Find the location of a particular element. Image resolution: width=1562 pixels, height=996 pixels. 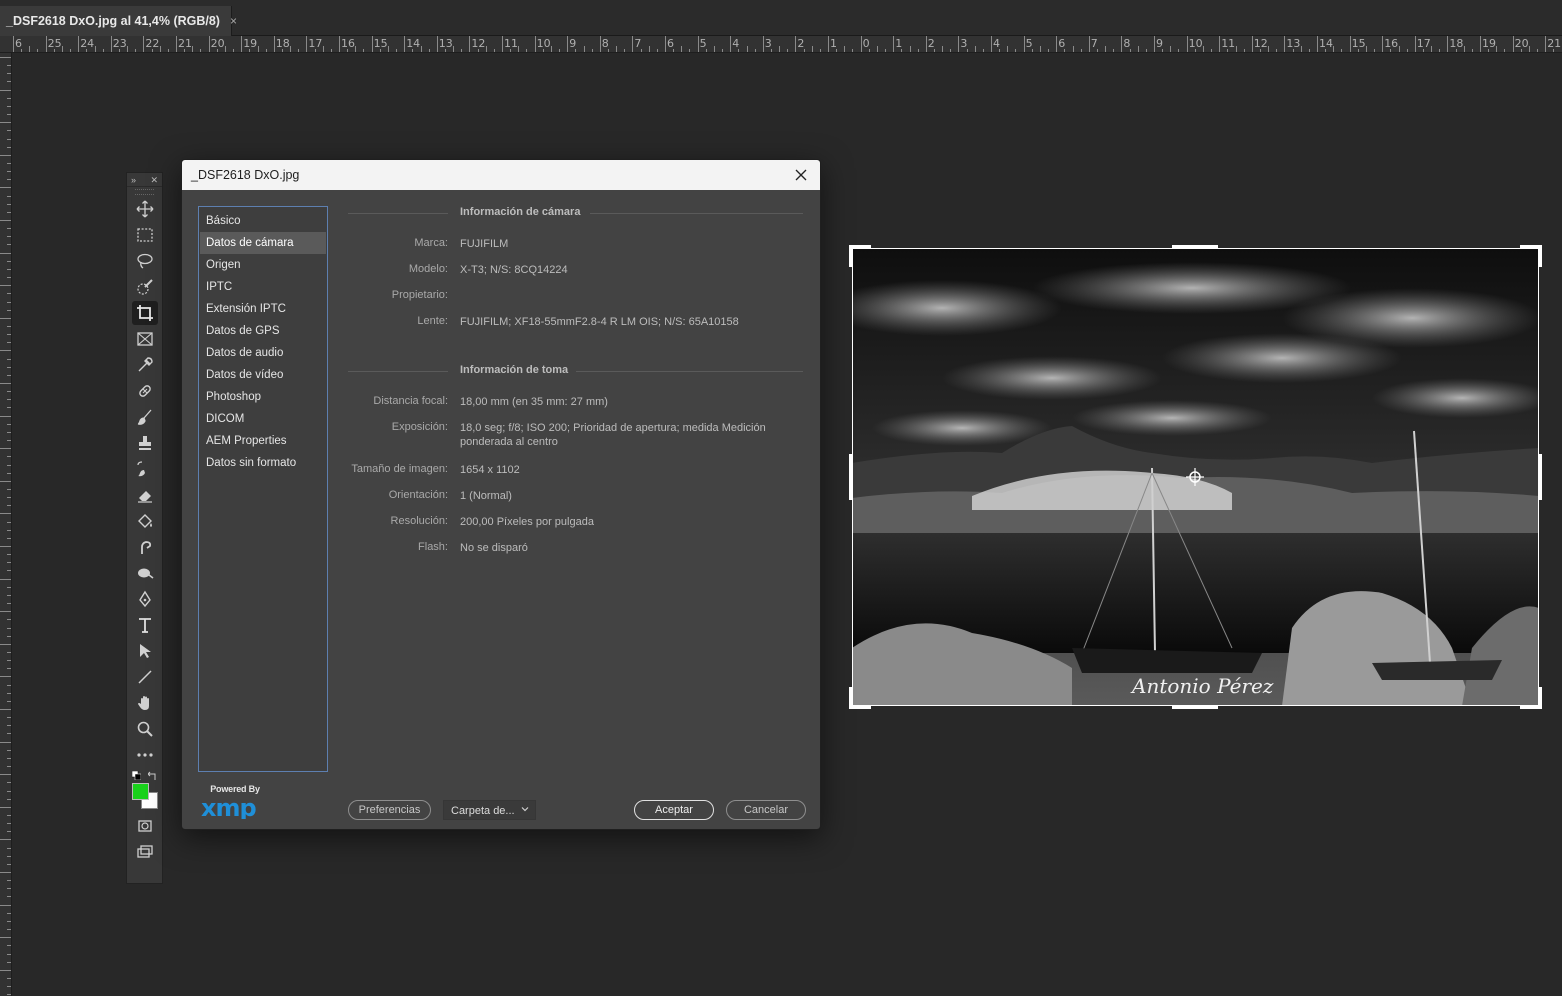

crop-center-target-icon is located at coordinates (1195, 477).